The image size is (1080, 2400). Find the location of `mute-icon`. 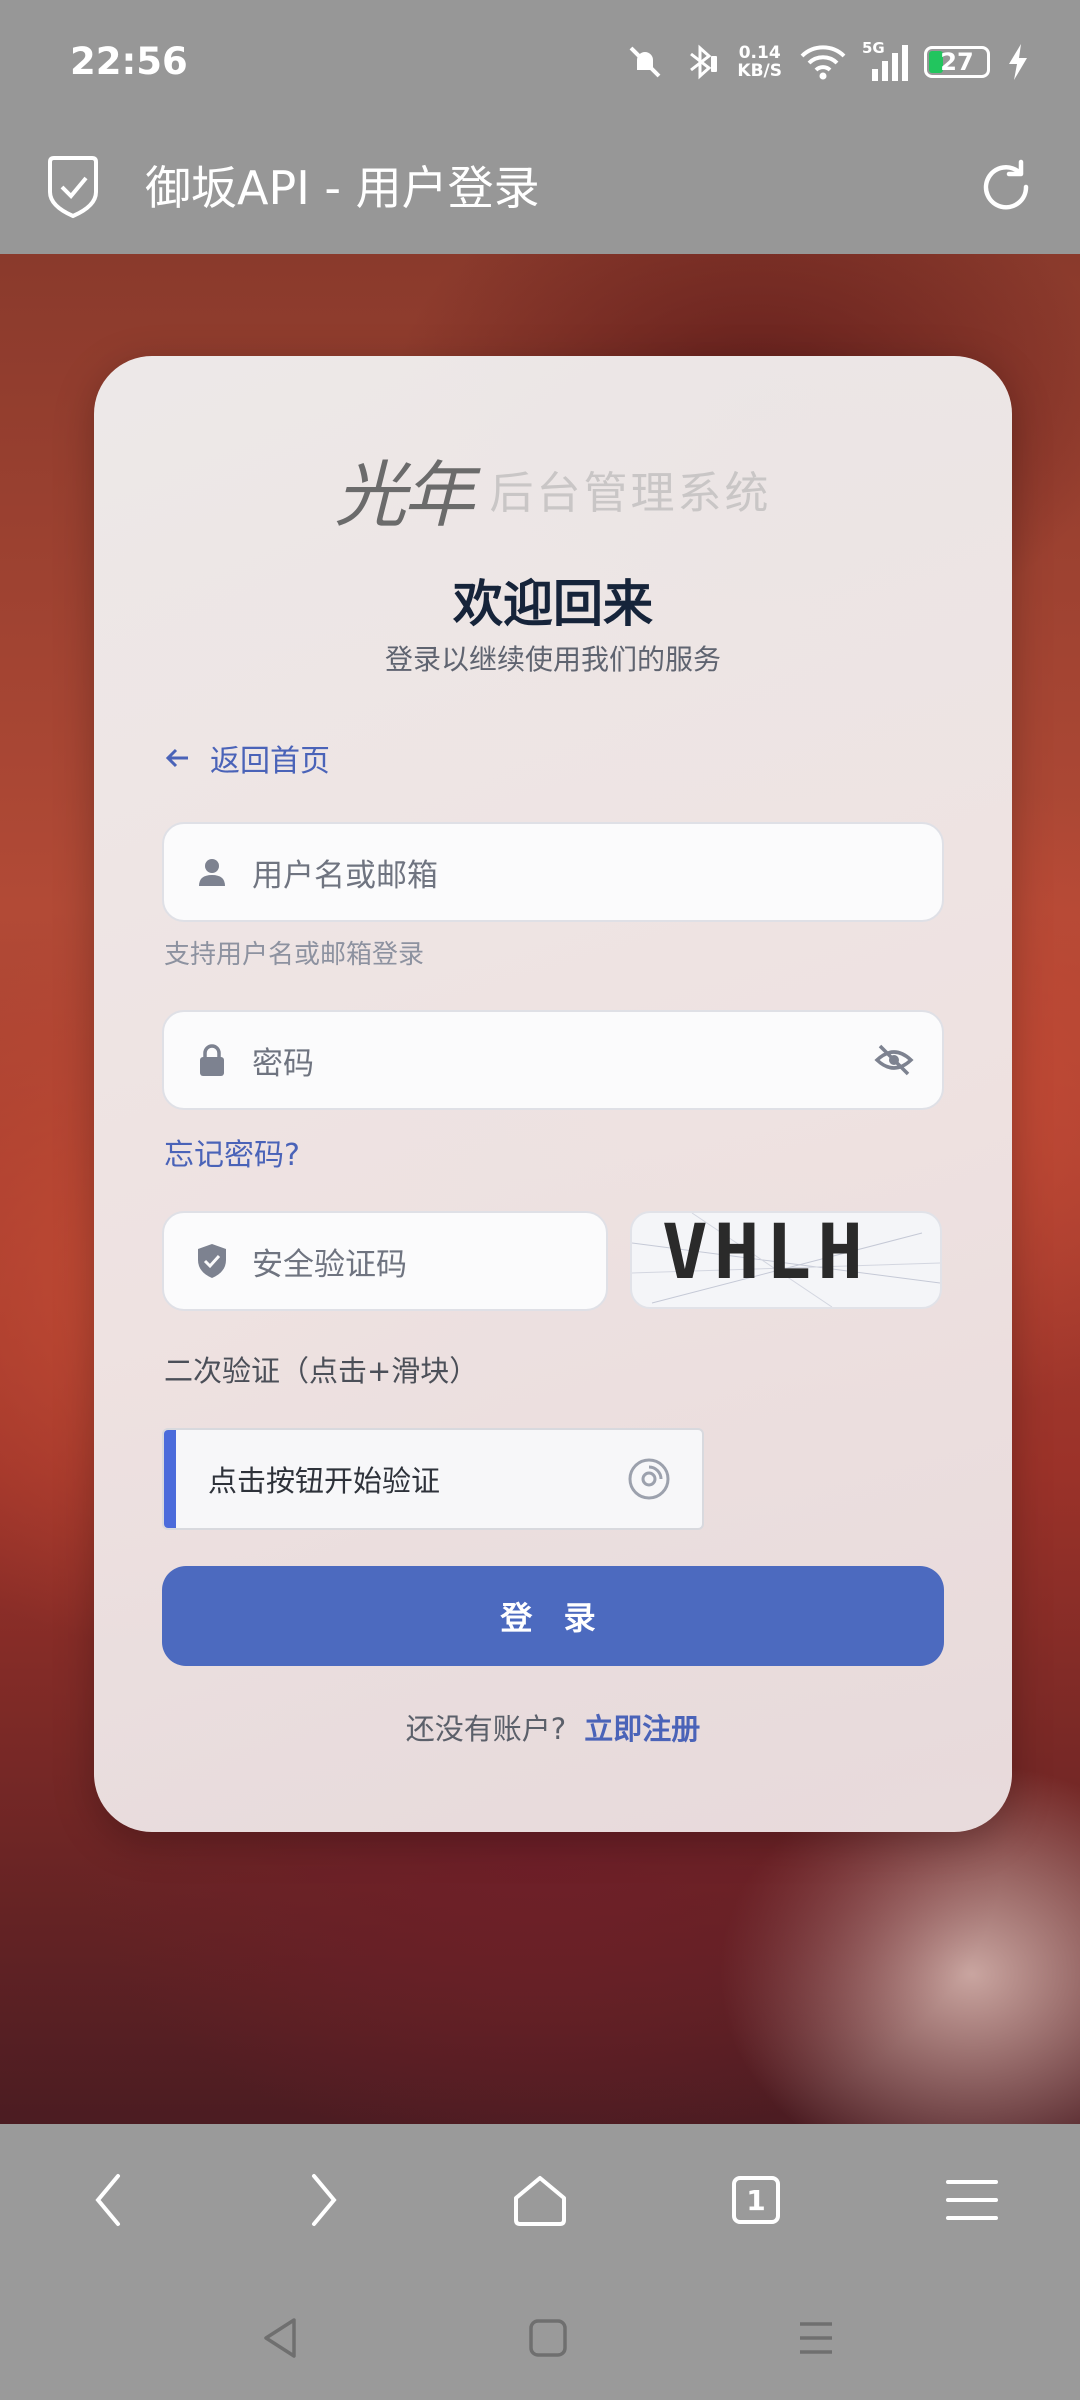

mute-icon is located at coordinates (645, 62).